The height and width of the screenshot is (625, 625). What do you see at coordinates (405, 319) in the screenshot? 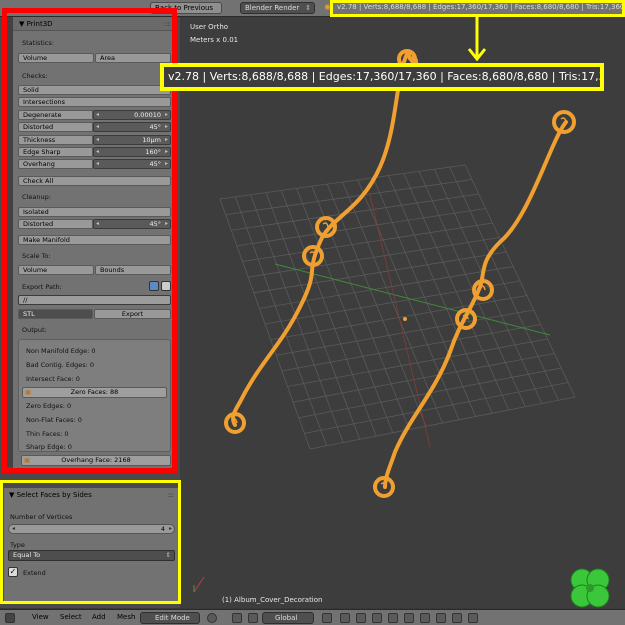
I see `pivot-point` at bounding box center [405, 319].